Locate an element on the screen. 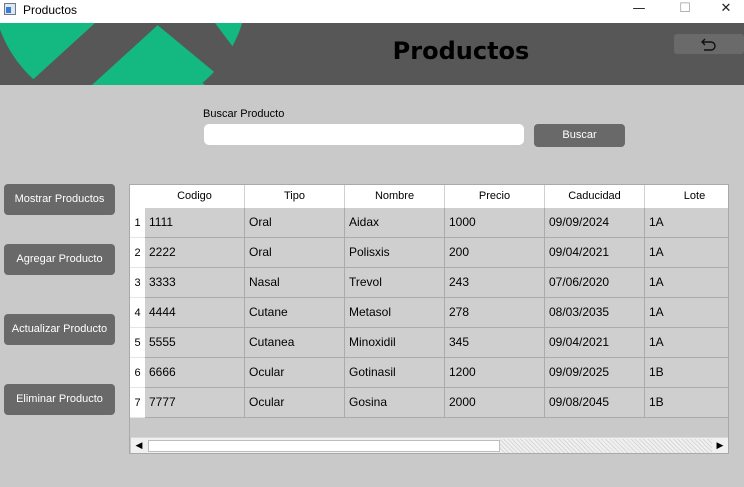 The image size is (744, 487). column-header: Tipo is located at coordinates (295, 196).